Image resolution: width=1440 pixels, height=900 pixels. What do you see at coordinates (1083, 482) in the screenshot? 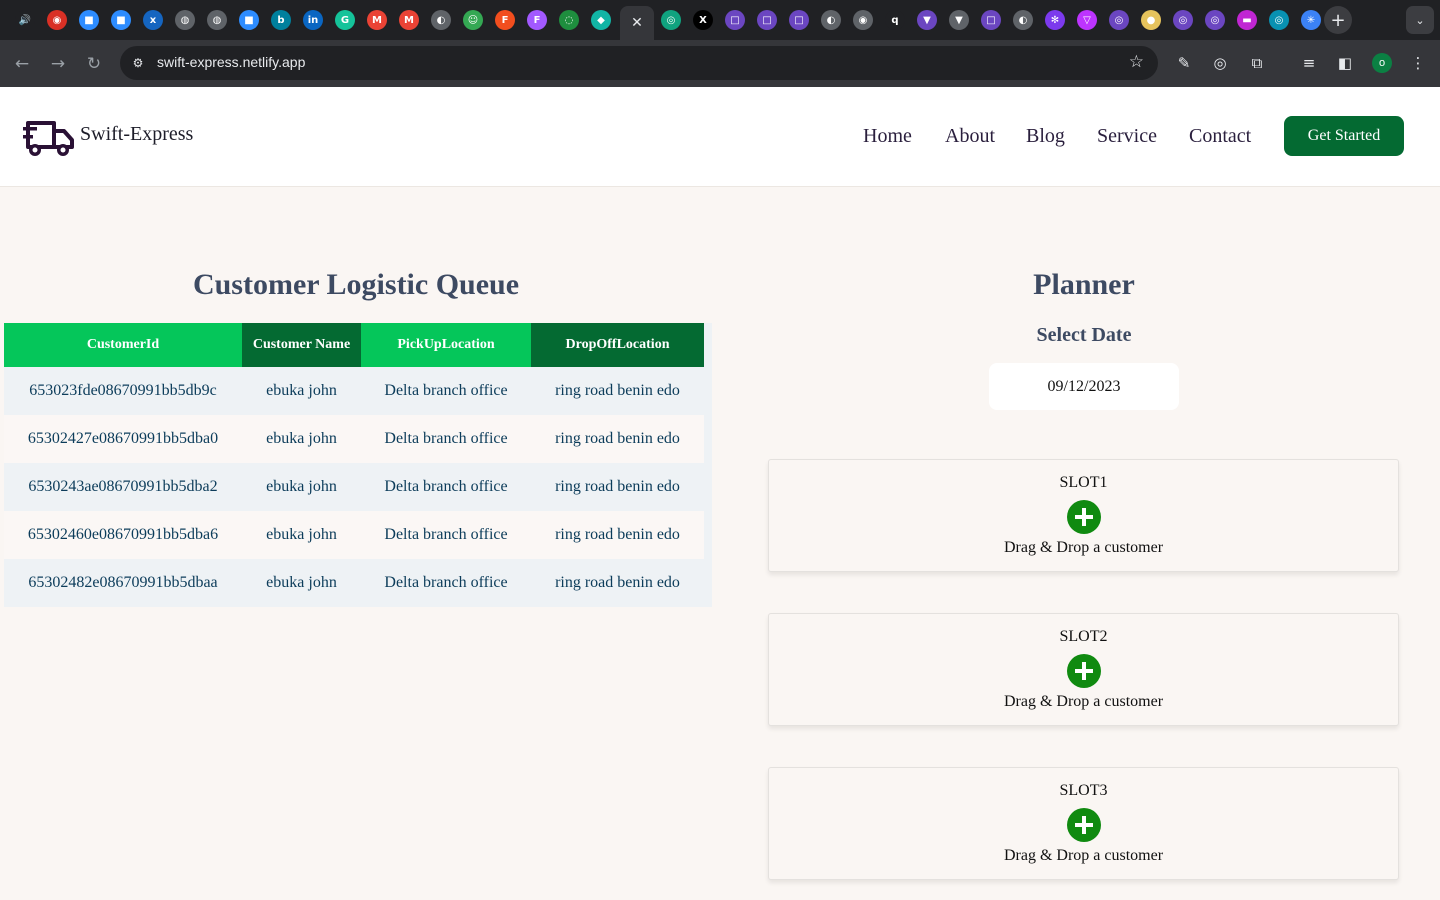
I see `slot-name: SLOT1` at bounding box center [1083, 482].